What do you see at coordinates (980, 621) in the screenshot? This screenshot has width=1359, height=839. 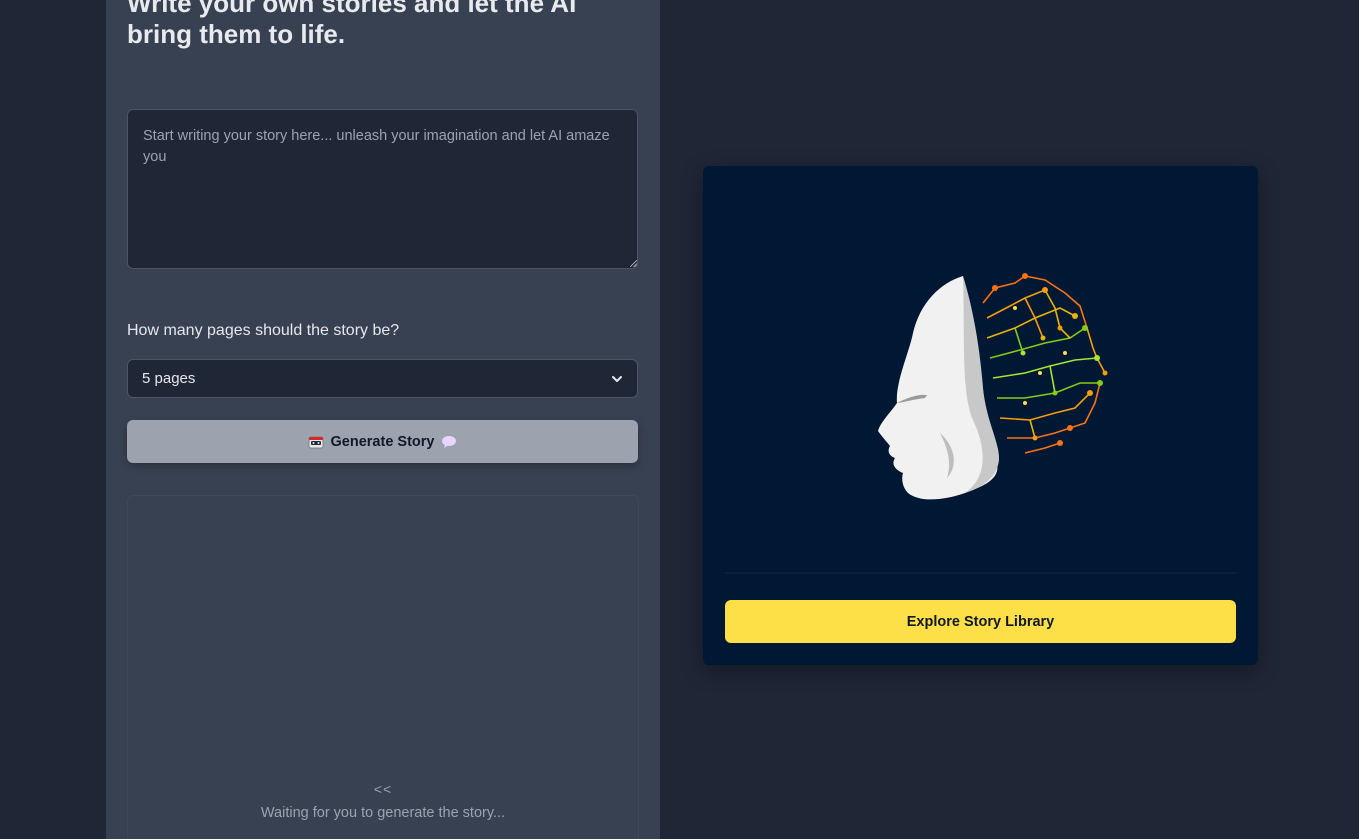 I see `explore-library-button: Explore Story Library` at bounding box center [980, 621].